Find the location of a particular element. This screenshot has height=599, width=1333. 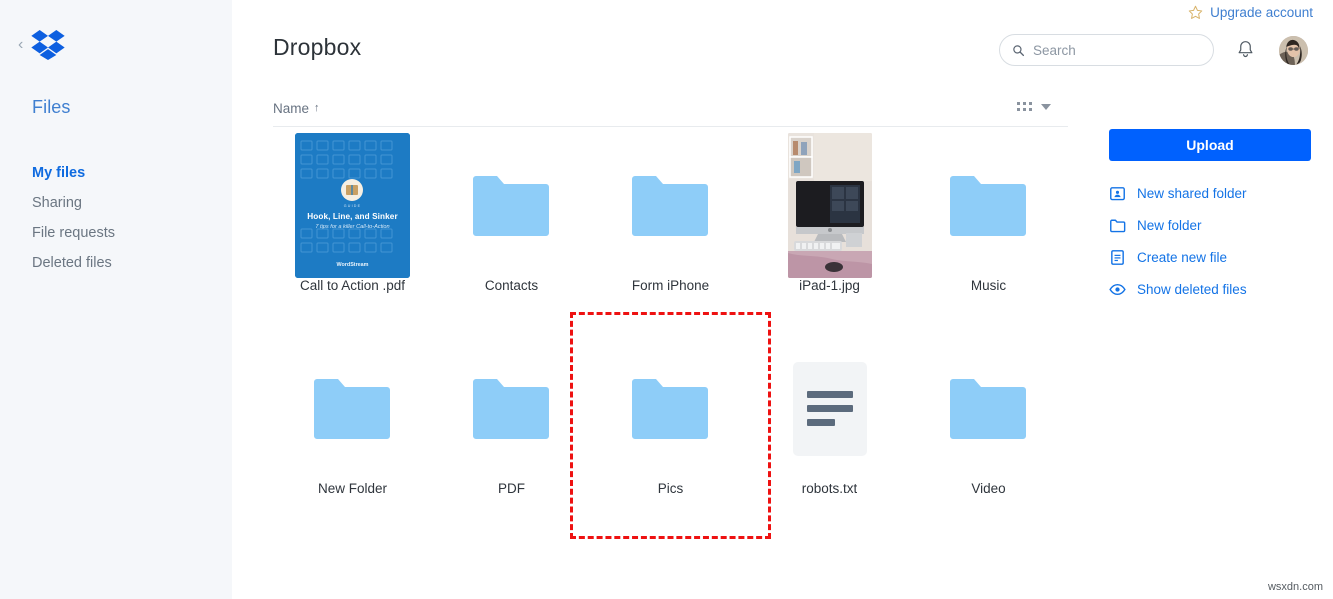

search-box is located at coordinates (1106, 50).